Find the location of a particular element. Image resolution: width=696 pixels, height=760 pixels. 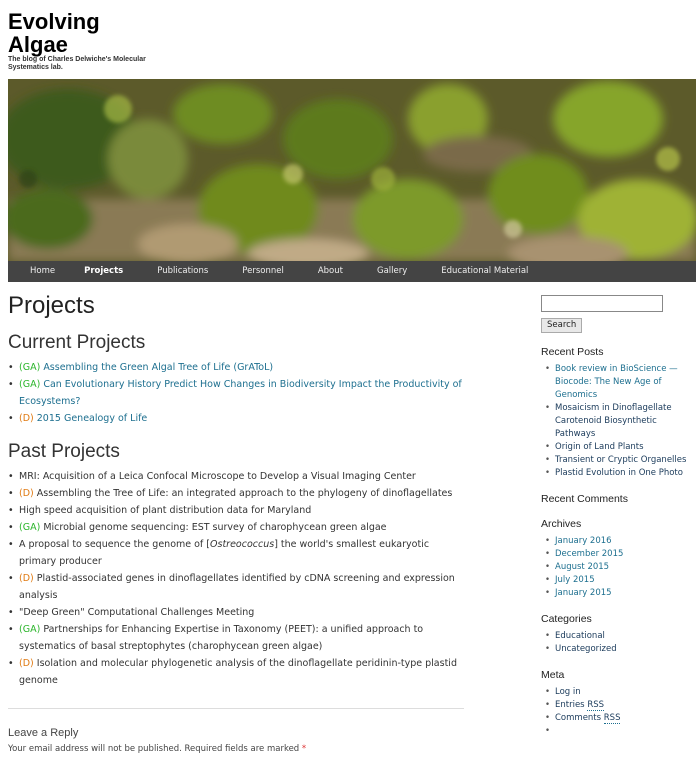

archive-item: July 2015 is located at coordinates (620, 580).